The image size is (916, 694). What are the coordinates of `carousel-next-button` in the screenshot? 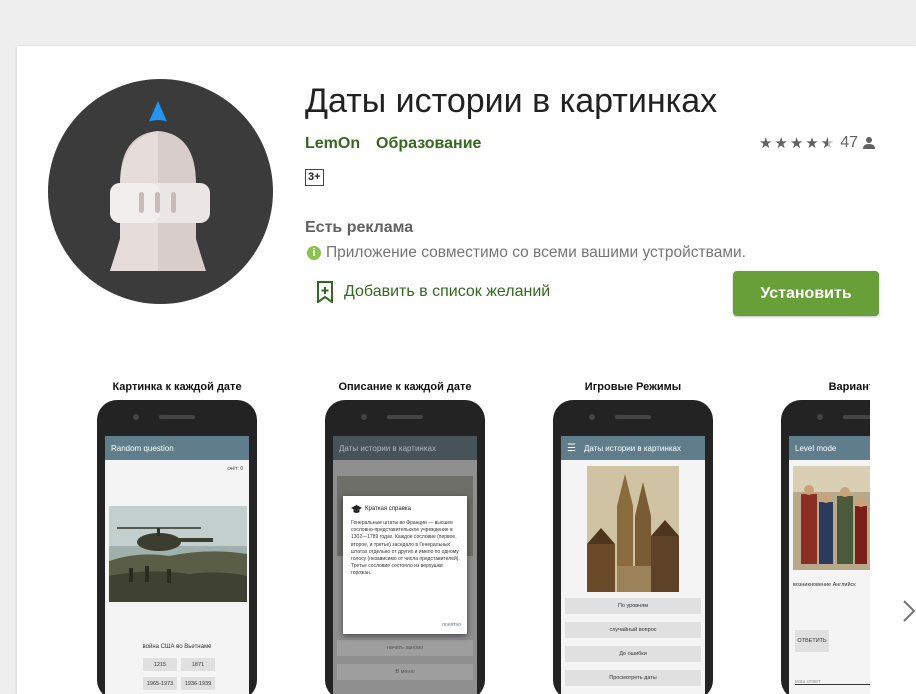 It's located at (900, 611).